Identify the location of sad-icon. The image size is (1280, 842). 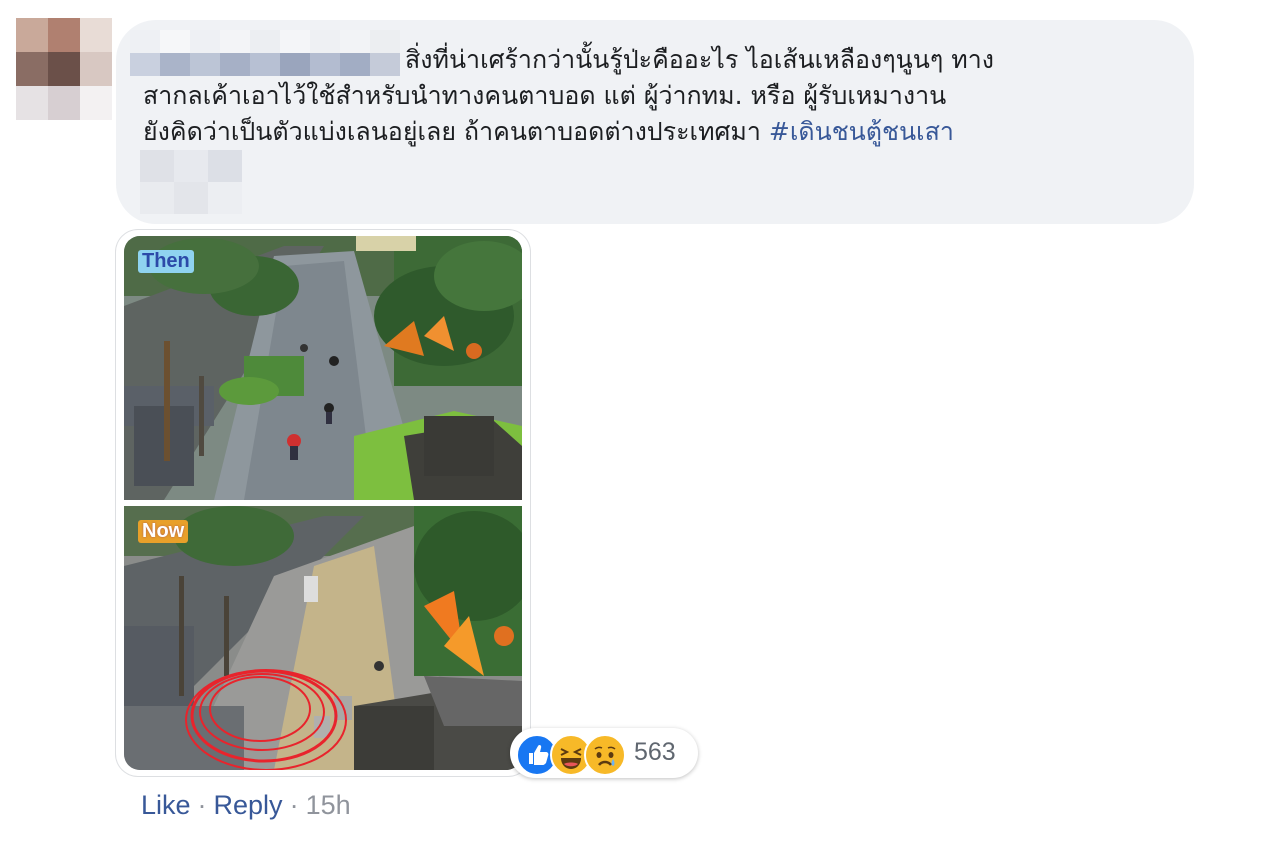
(605, 755).